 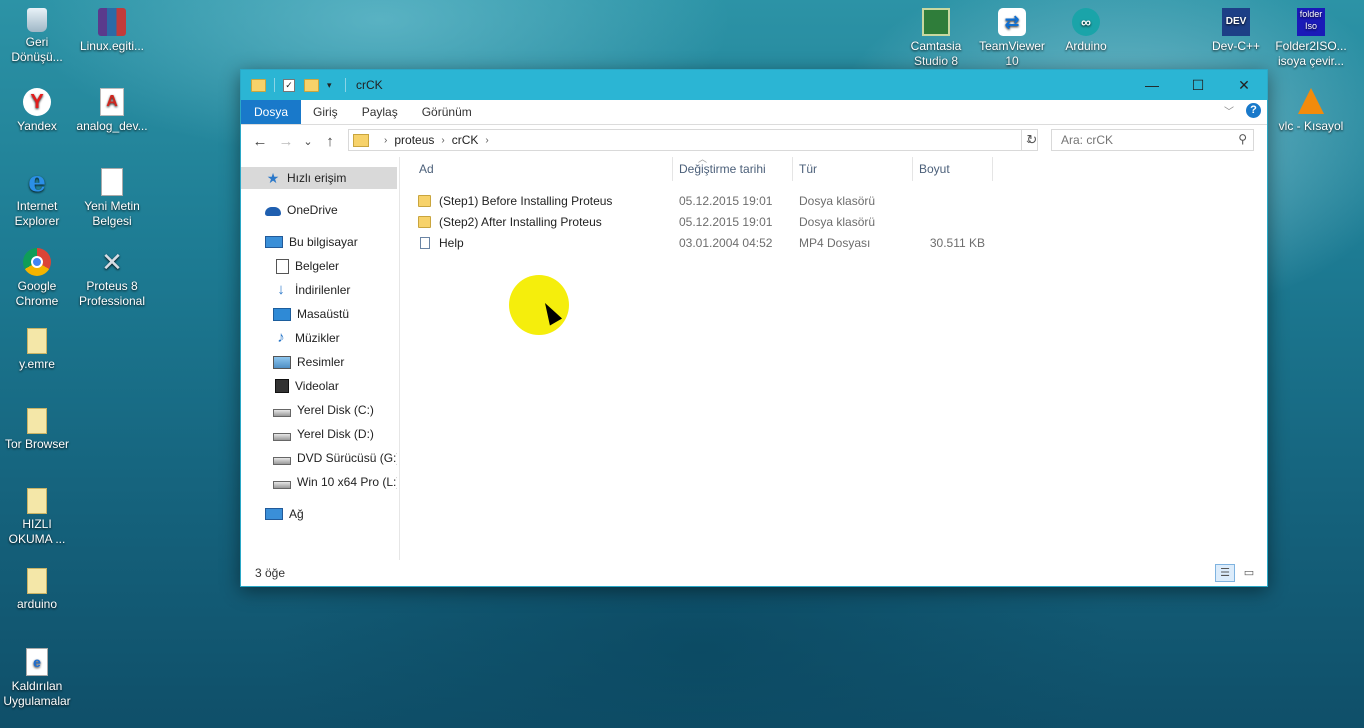 I want to click on vlc-icon, so click(x=1311, y=101).